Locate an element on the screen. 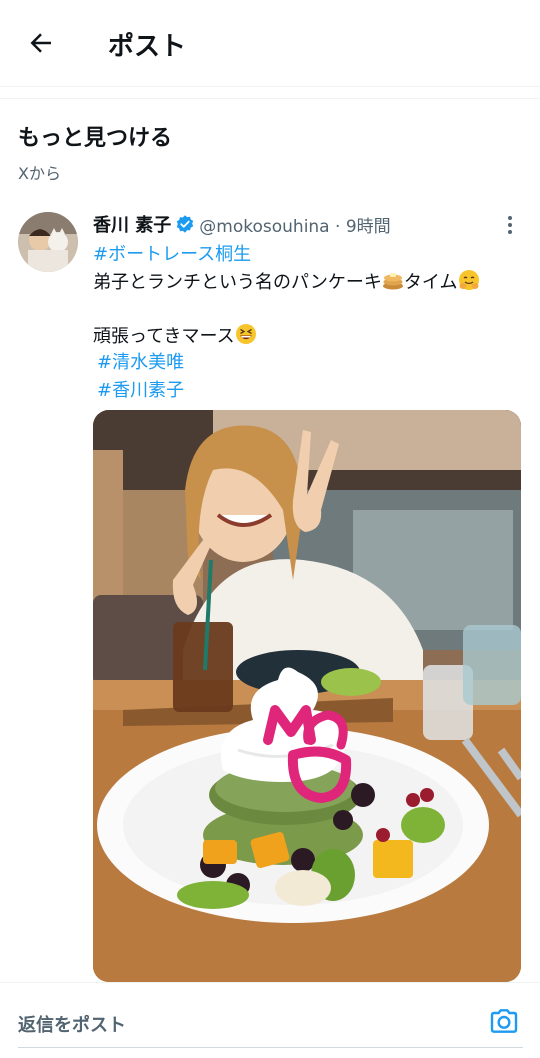 The image size is (540, 1058). top-bar: ポスト is located at coordinates (270, 43).